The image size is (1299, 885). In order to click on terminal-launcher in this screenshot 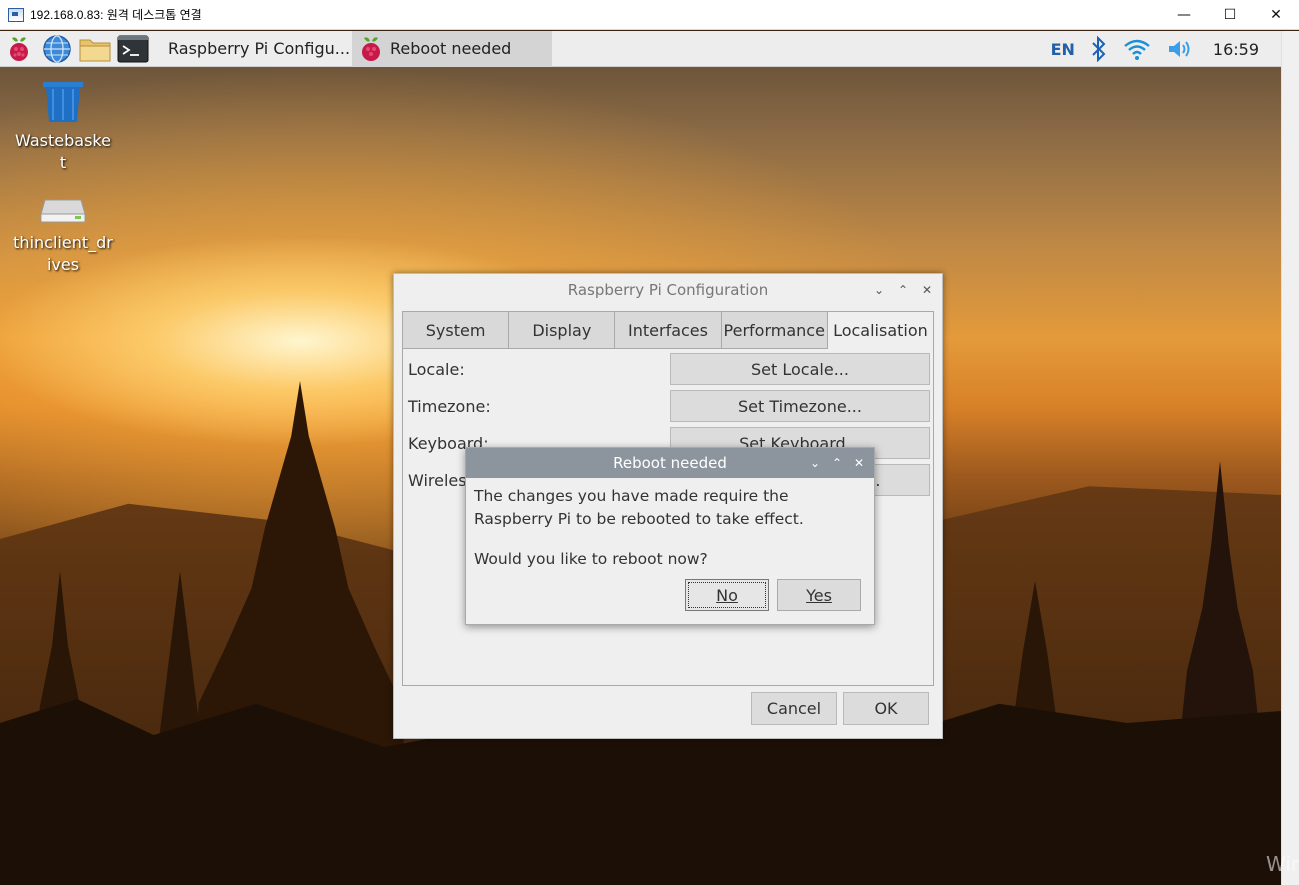, I will do `click(133, 49)`.